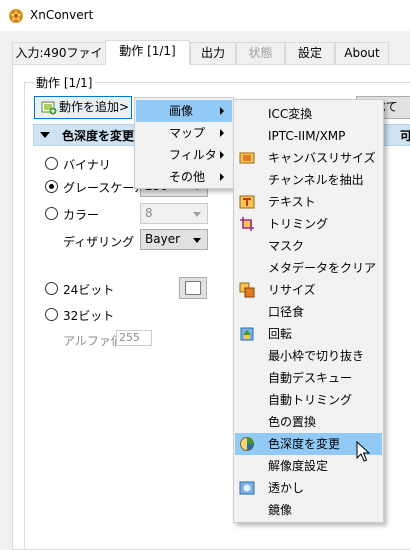  I want to click on section-title: 色深度を変更, so click(98, 136).